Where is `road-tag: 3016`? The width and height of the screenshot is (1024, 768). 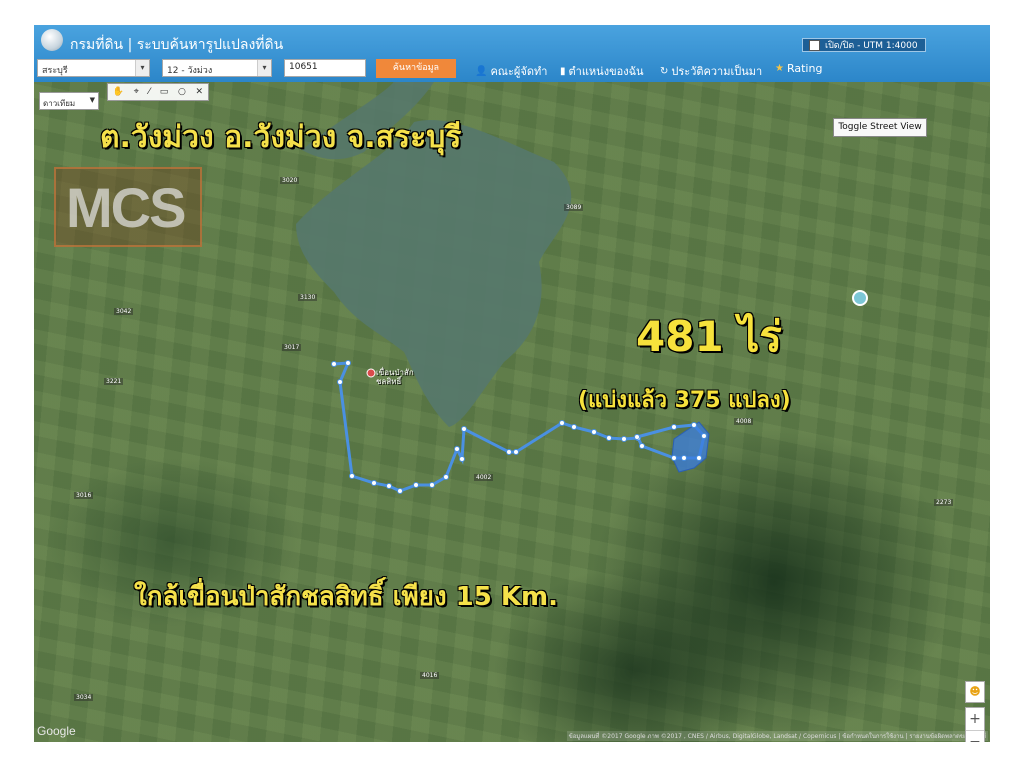 road-tag: 3016 is located at coordinates (84, 495).